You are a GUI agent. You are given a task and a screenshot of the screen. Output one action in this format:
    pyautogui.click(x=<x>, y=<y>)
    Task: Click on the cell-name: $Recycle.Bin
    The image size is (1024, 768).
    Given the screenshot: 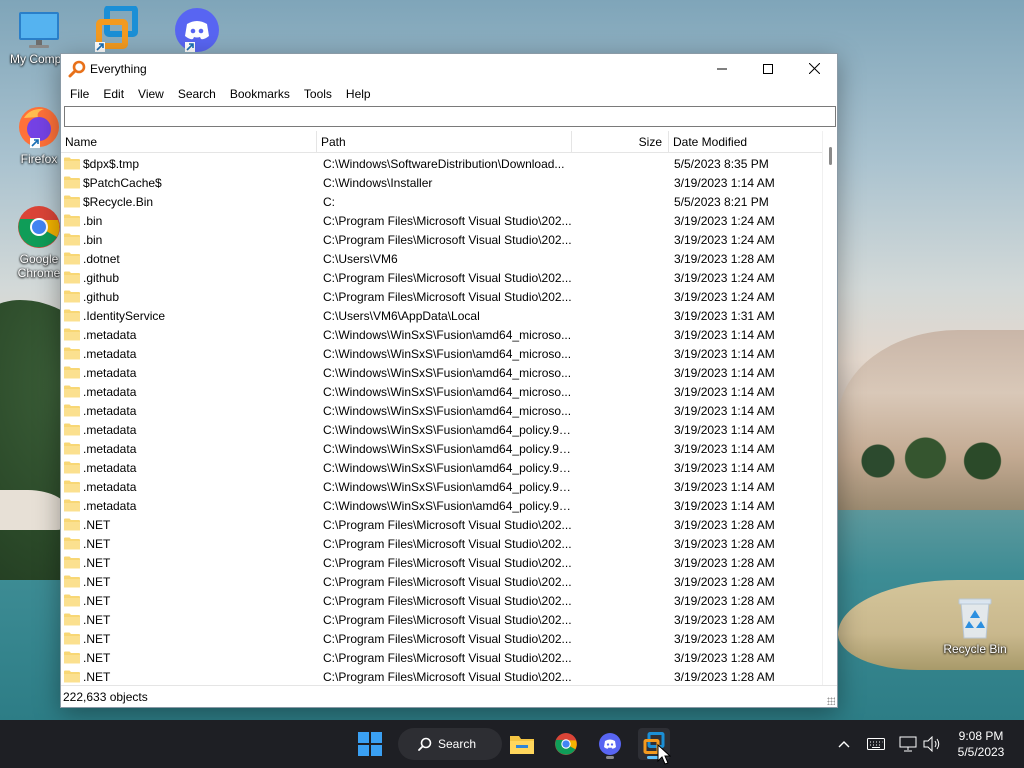 What is the action you would take?
    pyautogui.click(x=189, y=202)
    